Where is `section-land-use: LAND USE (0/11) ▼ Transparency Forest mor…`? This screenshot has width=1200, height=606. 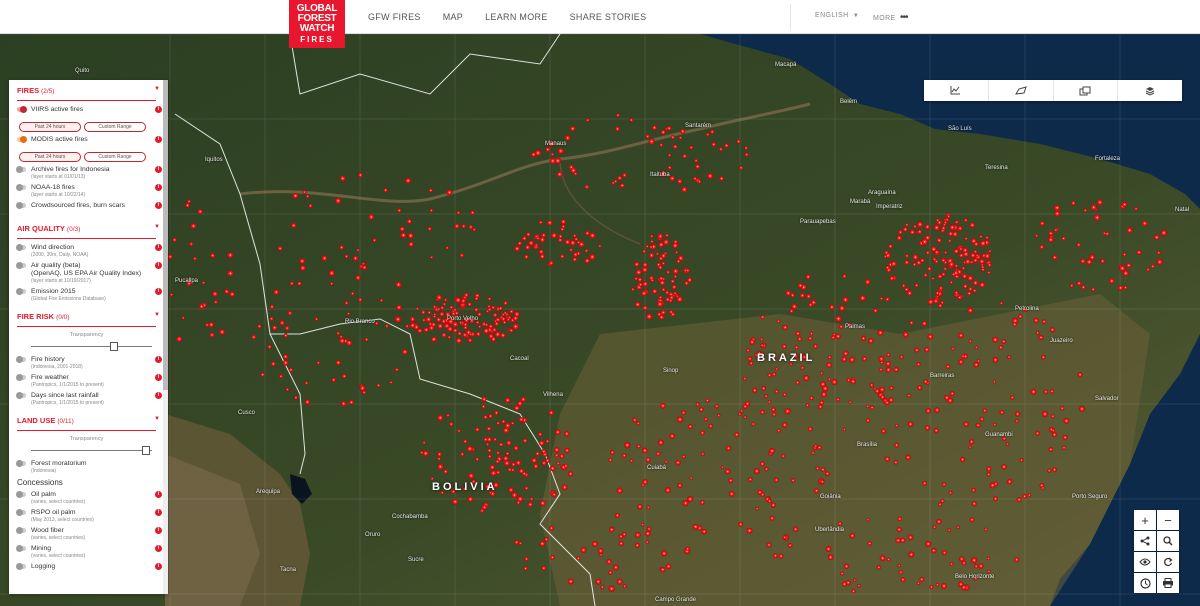 section-land-use: LAND USE (0/11) ▼ Transparency Forest mor… is located at coordinates (88, 498).